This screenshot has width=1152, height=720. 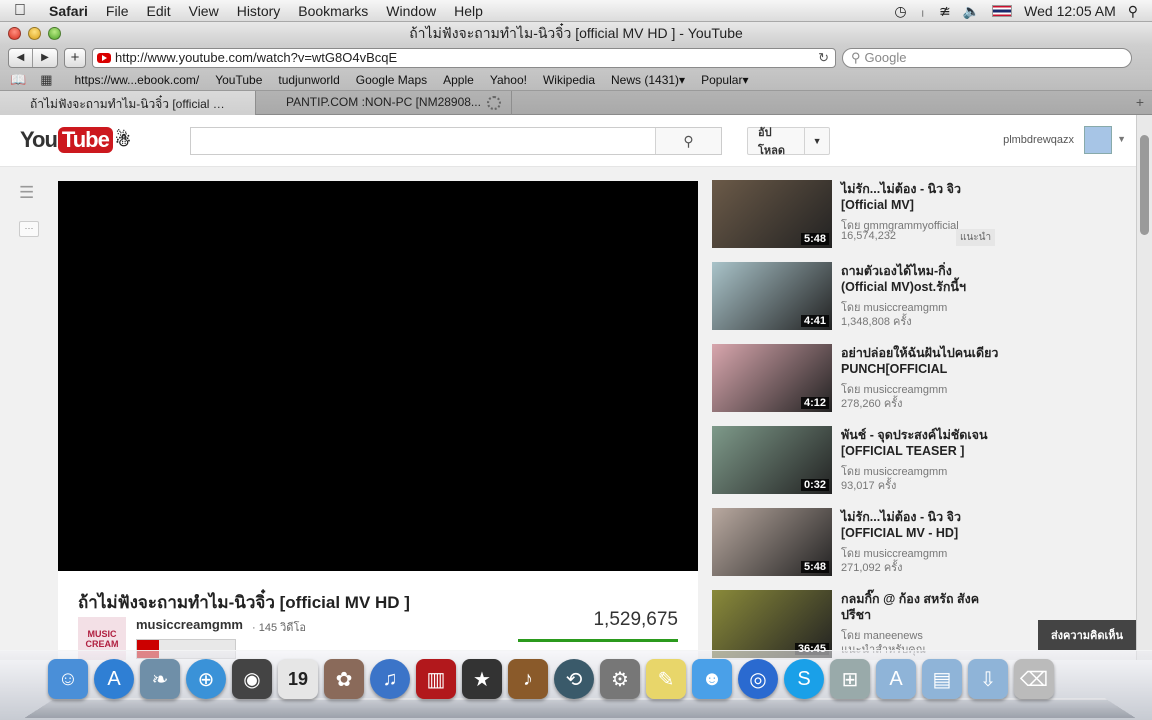 What do you see at coordinates (1098, 140) in the screenshot?
I see `avatar` at bounding box center [1098, 140].